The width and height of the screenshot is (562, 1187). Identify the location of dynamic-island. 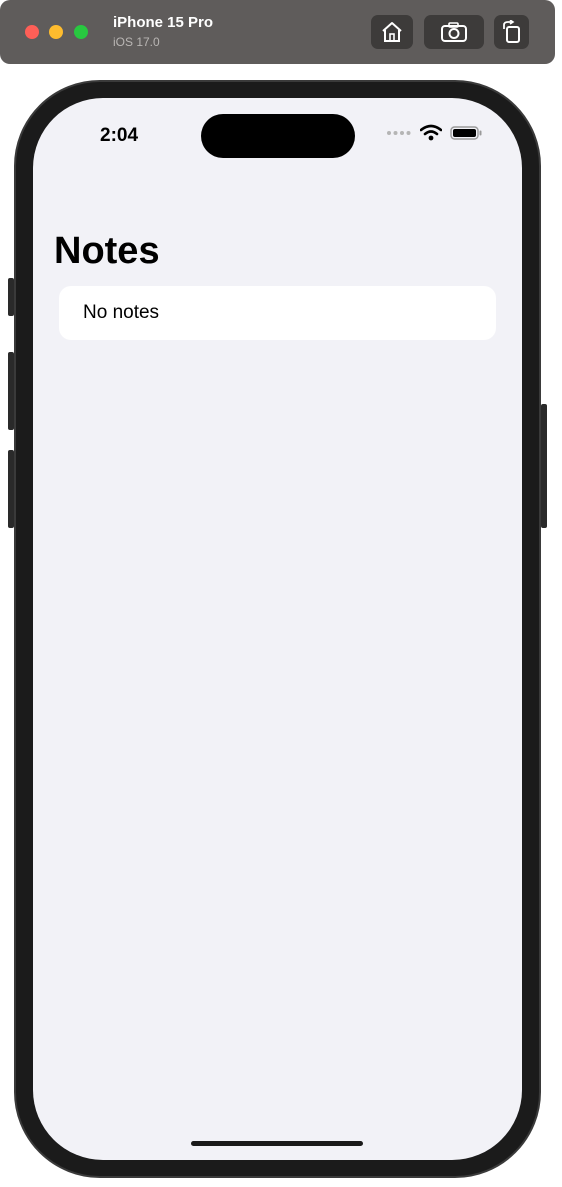
(278, 136).